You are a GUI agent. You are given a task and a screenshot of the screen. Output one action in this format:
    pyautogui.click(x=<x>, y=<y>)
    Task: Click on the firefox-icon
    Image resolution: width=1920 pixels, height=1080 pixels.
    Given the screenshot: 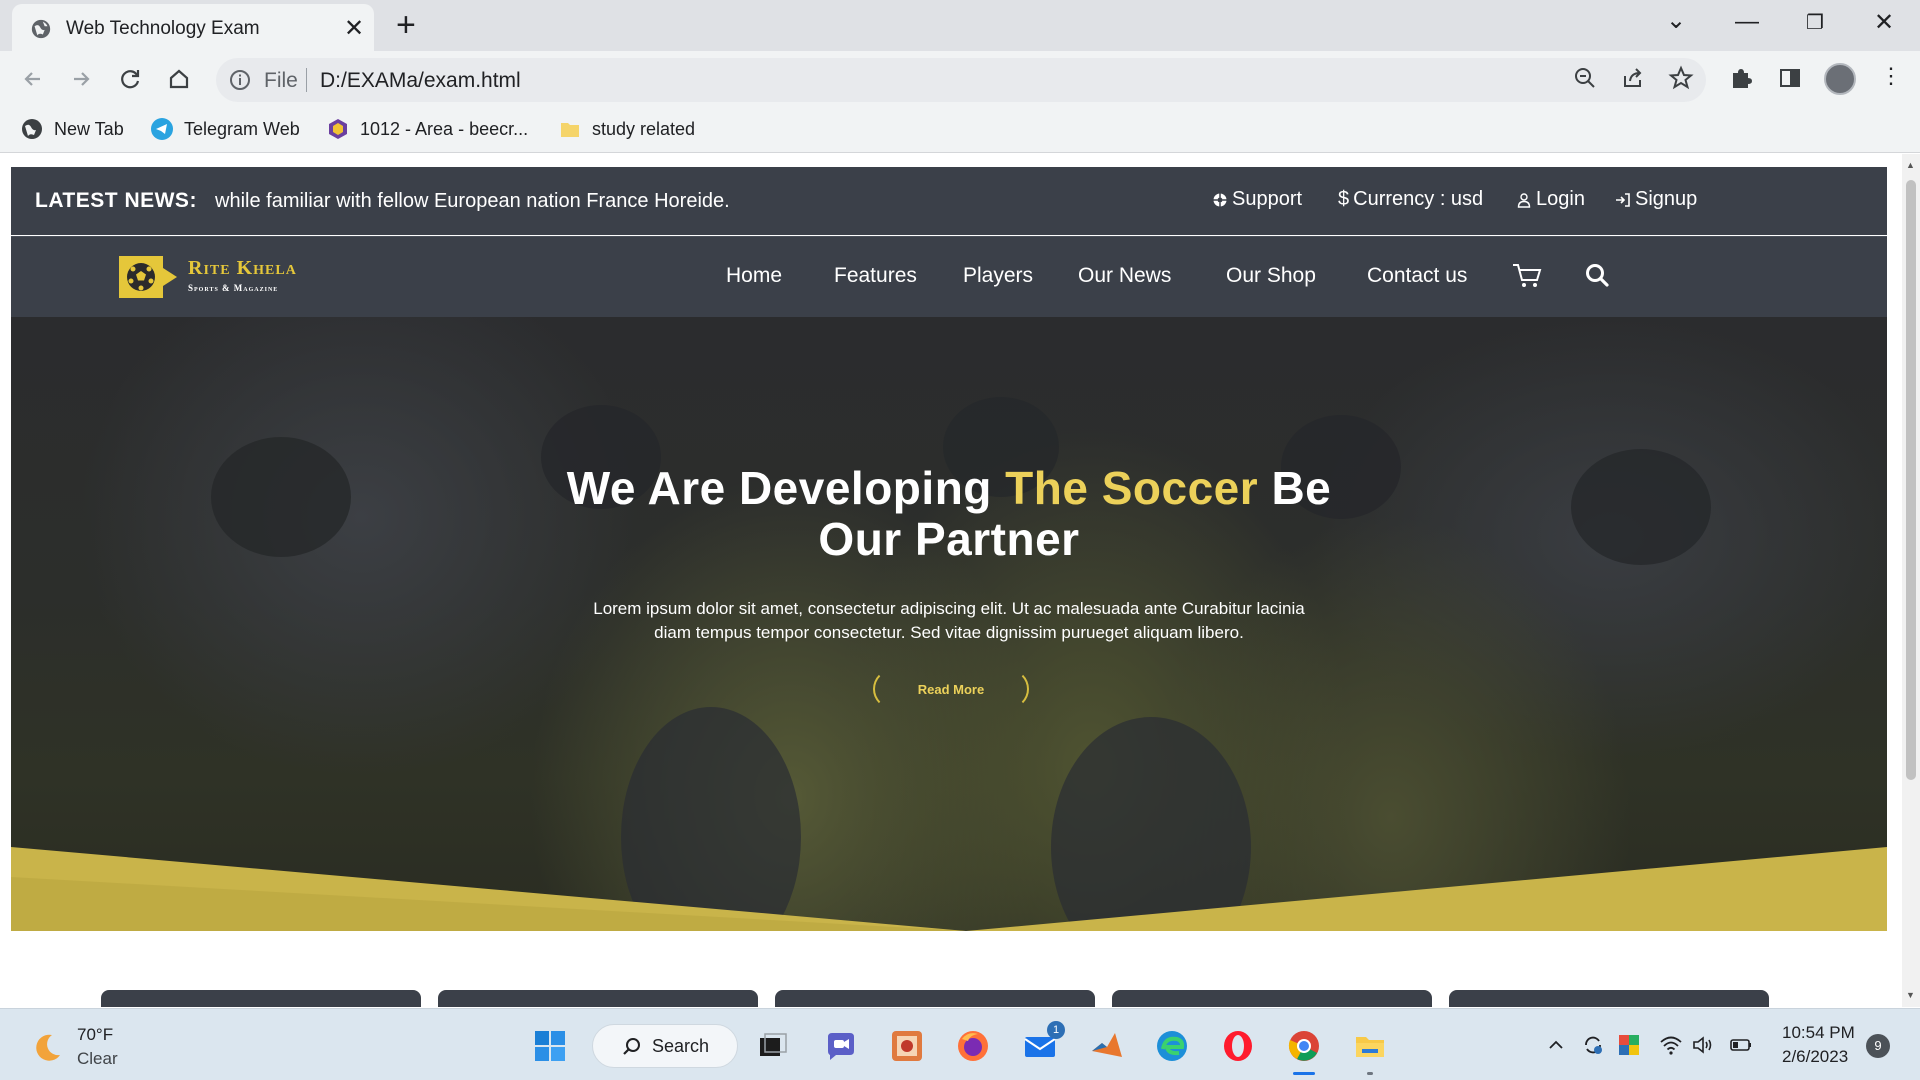 What is the action you would take?
    pyautogui.click(x=973, y=1046)
    